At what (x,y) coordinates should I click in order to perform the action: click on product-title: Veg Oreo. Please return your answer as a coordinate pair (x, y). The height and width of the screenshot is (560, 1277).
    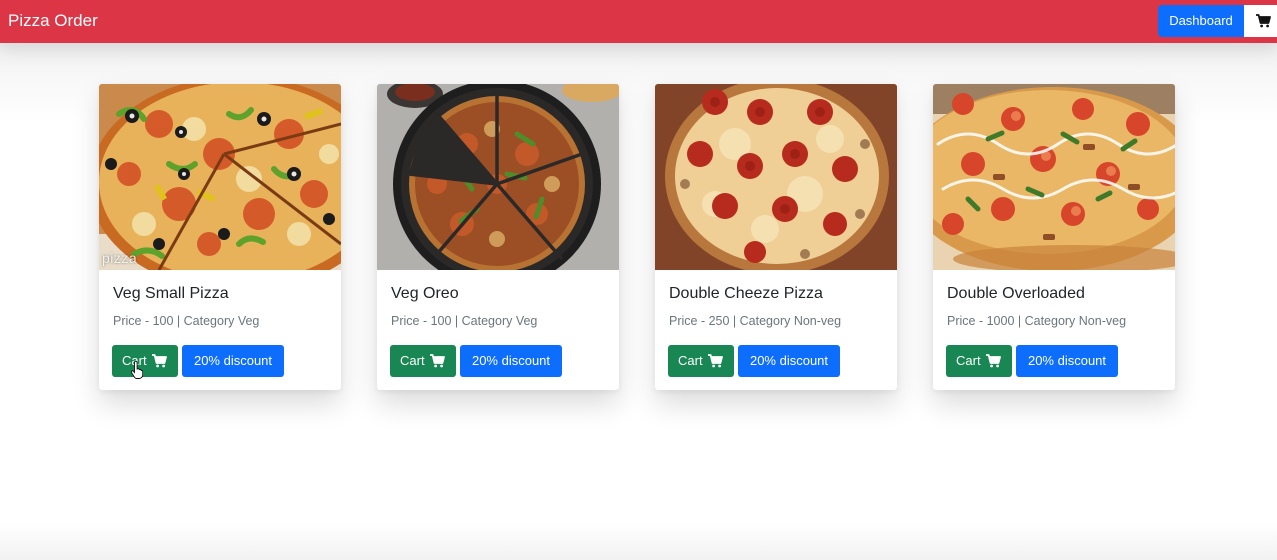
    Looking at the image, I should click on (425, 293).